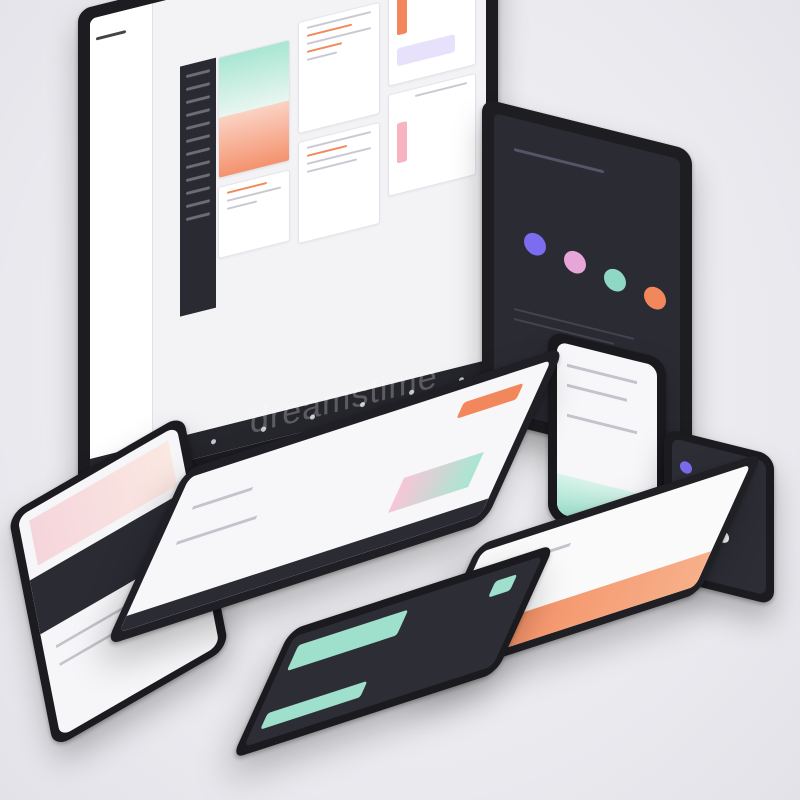  What do you see at coordinates (502, 586) in the screenshot?
I see `mint-chip` at bounding box center [502, 586].